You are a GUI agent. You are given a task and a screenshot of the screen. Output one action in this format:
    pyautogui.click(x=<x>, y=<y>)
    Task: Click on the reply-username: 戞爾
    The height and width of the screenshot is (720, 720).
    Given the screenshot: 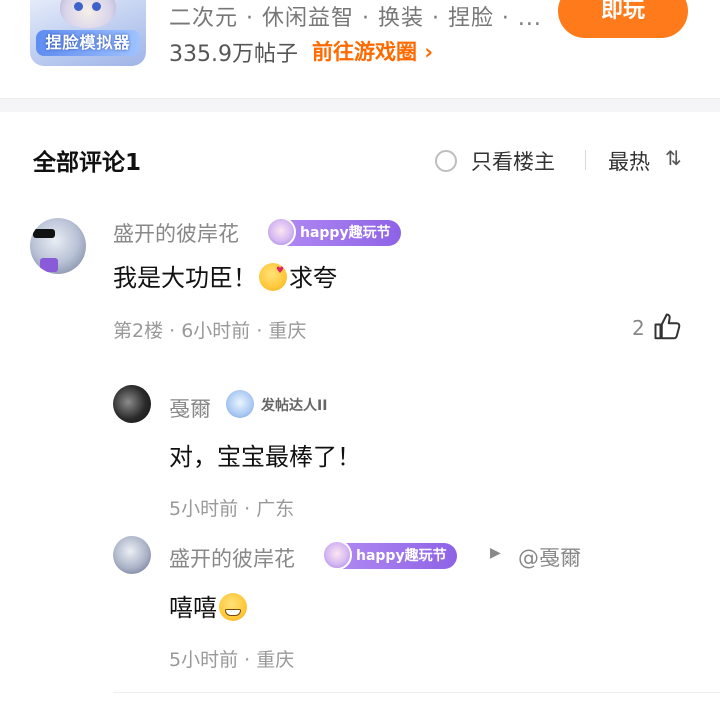 What is the action you would take?
    pyautogui.click(x=190, y=408)
    